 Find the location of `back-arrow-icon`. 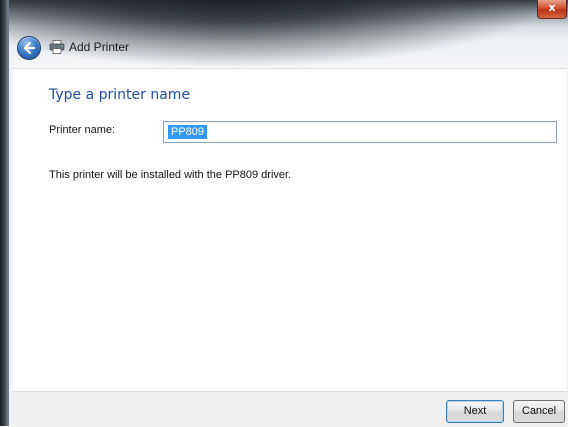

back-arrow-icon is located at coordinates (29, 48).